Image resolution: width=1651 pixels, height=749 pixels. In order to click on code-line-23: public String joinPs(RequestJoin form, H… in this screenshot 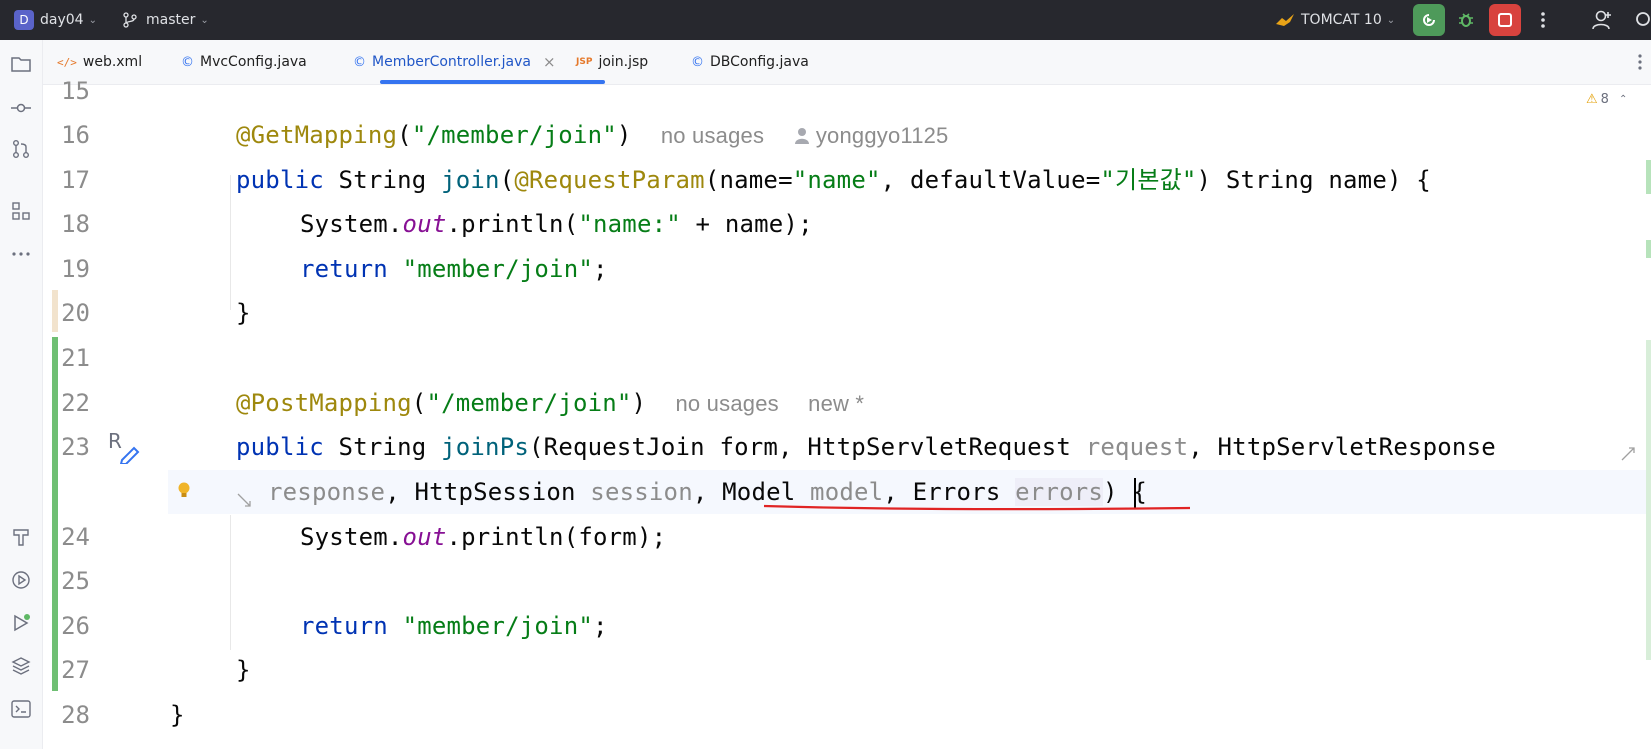, I will do `click(866, 447)`.